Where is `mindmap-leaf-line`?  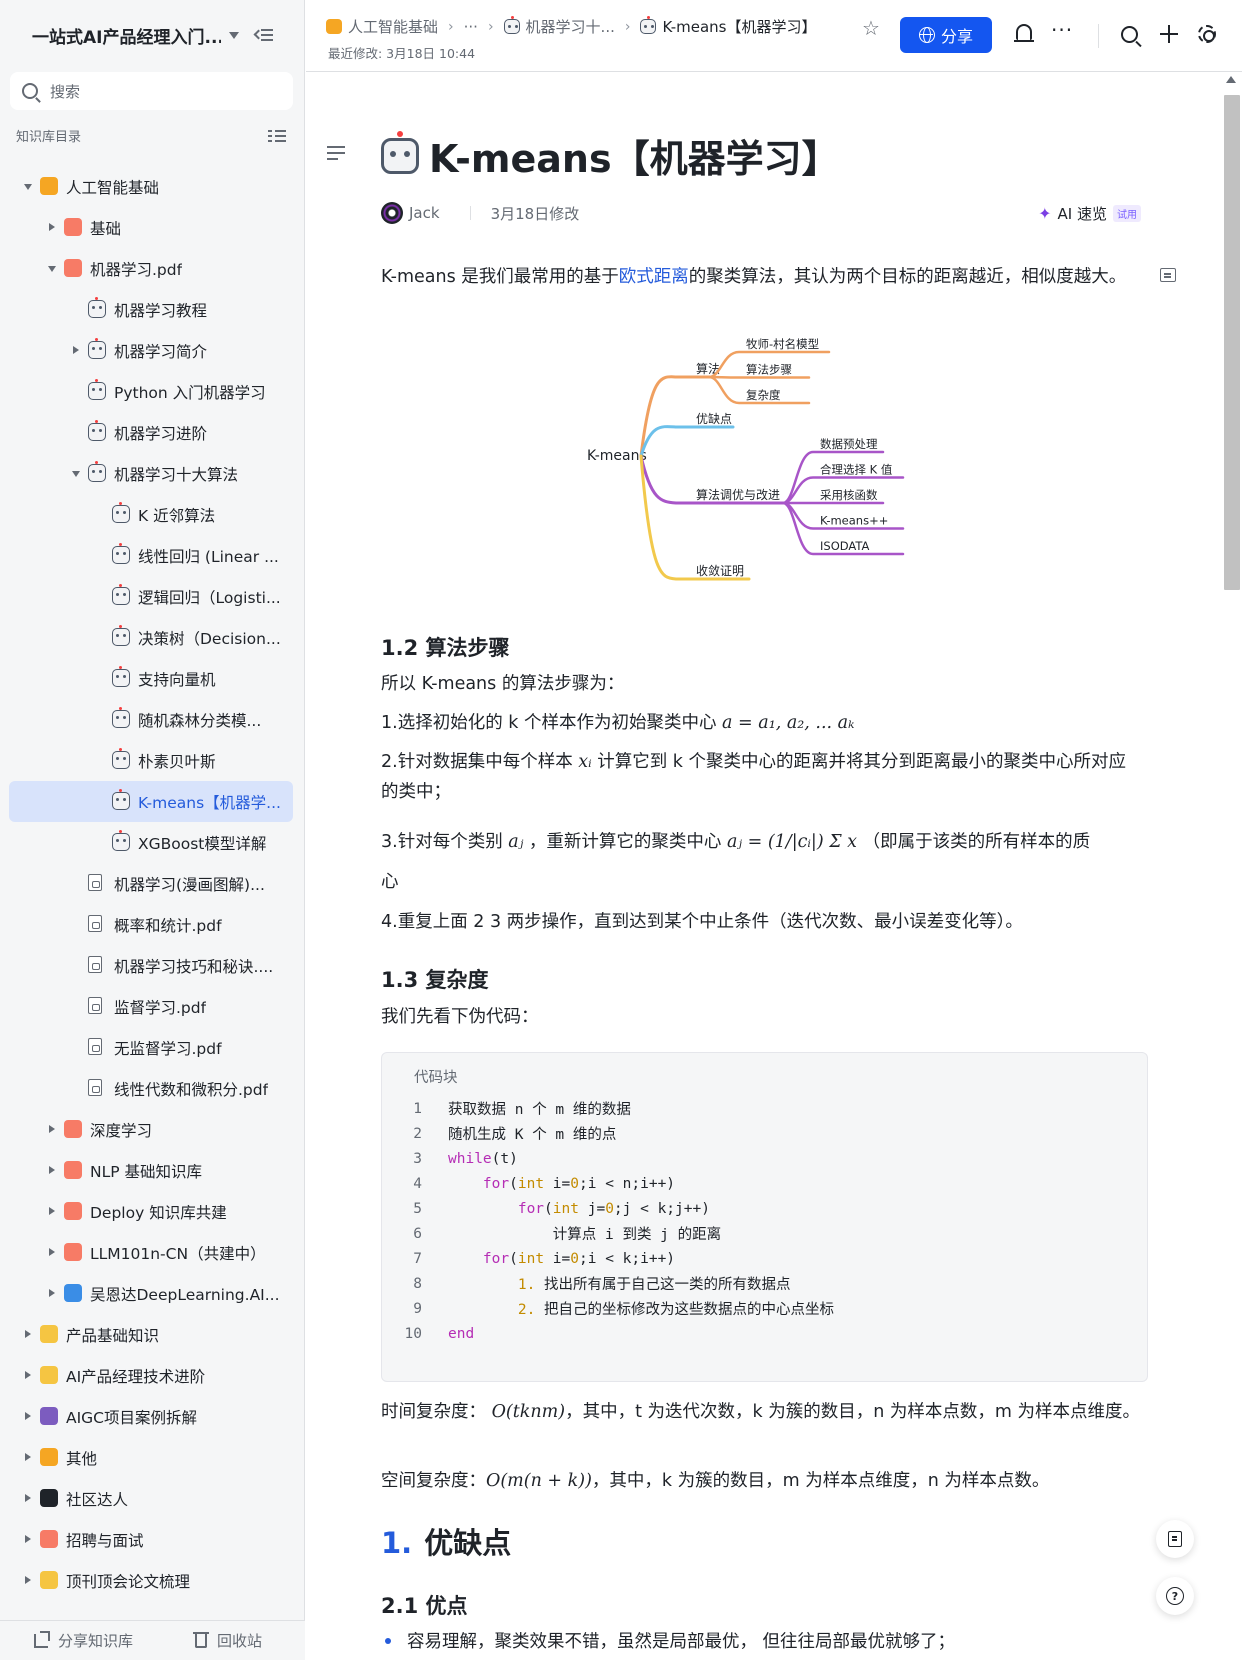 mindmap-leaf-line is located at coordinates (759, 377).